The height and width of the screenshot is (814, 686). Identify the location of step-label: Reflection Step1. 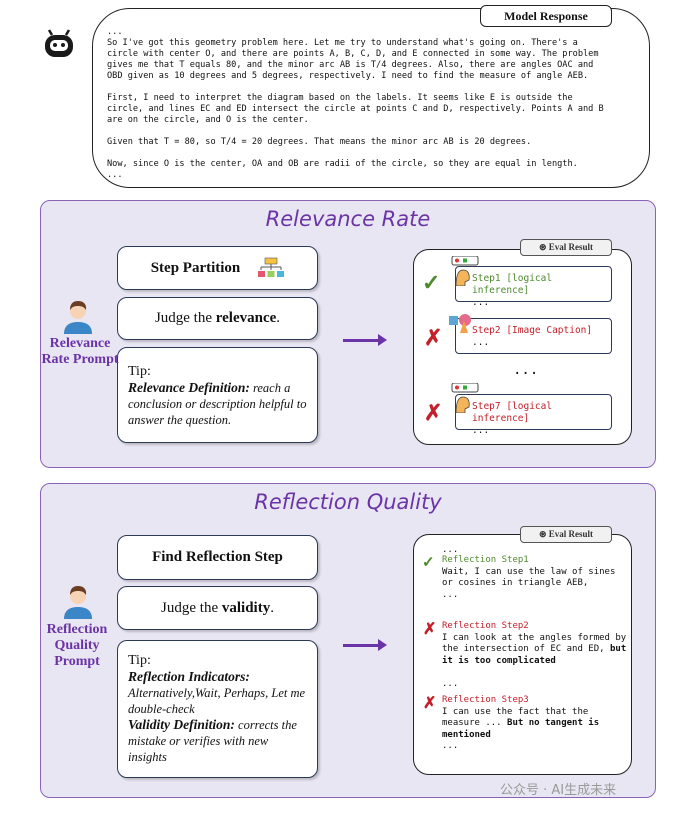
(485, 560).